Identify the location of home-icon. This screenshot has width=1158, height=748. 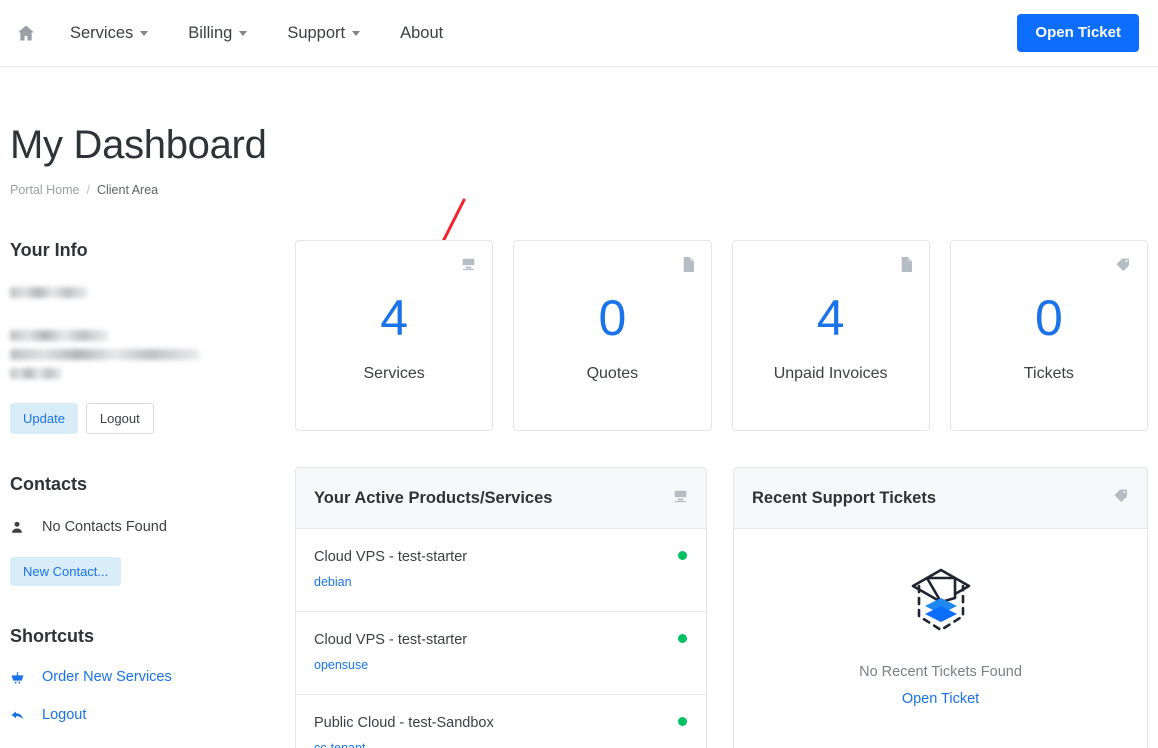
(26, 33).